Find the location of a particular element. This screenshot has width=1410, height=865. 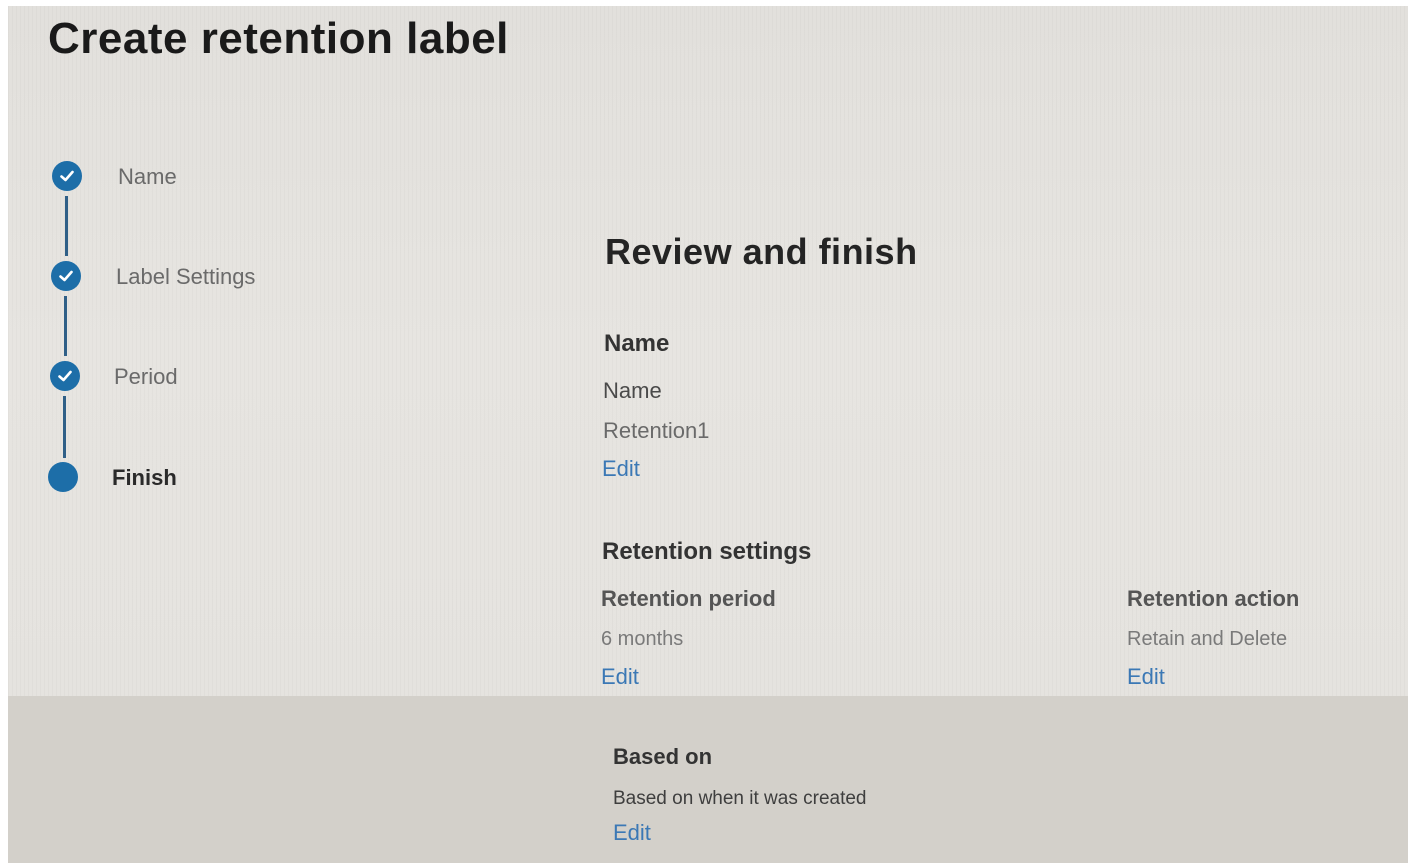

edit-retention-period-link: Edit is located at coordinates (620, 677).